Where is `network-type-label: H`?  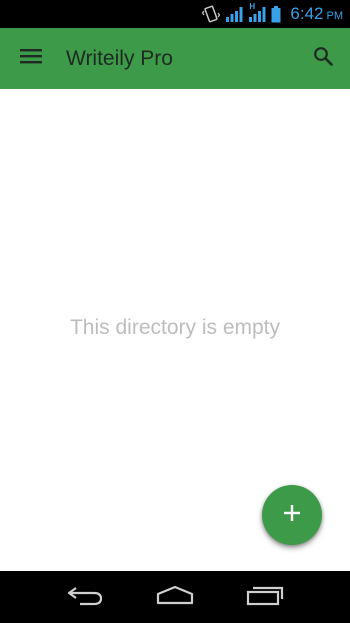 network-type-label: H is located at coordinates (252, 6).